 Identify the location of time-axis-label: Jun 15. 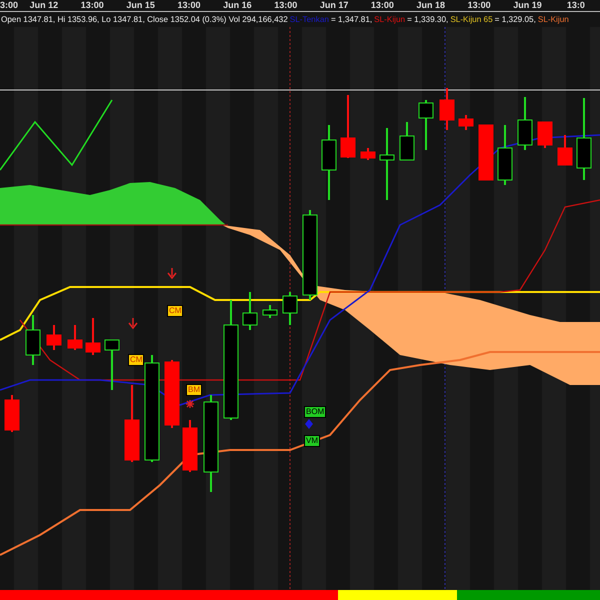
(140, 5).